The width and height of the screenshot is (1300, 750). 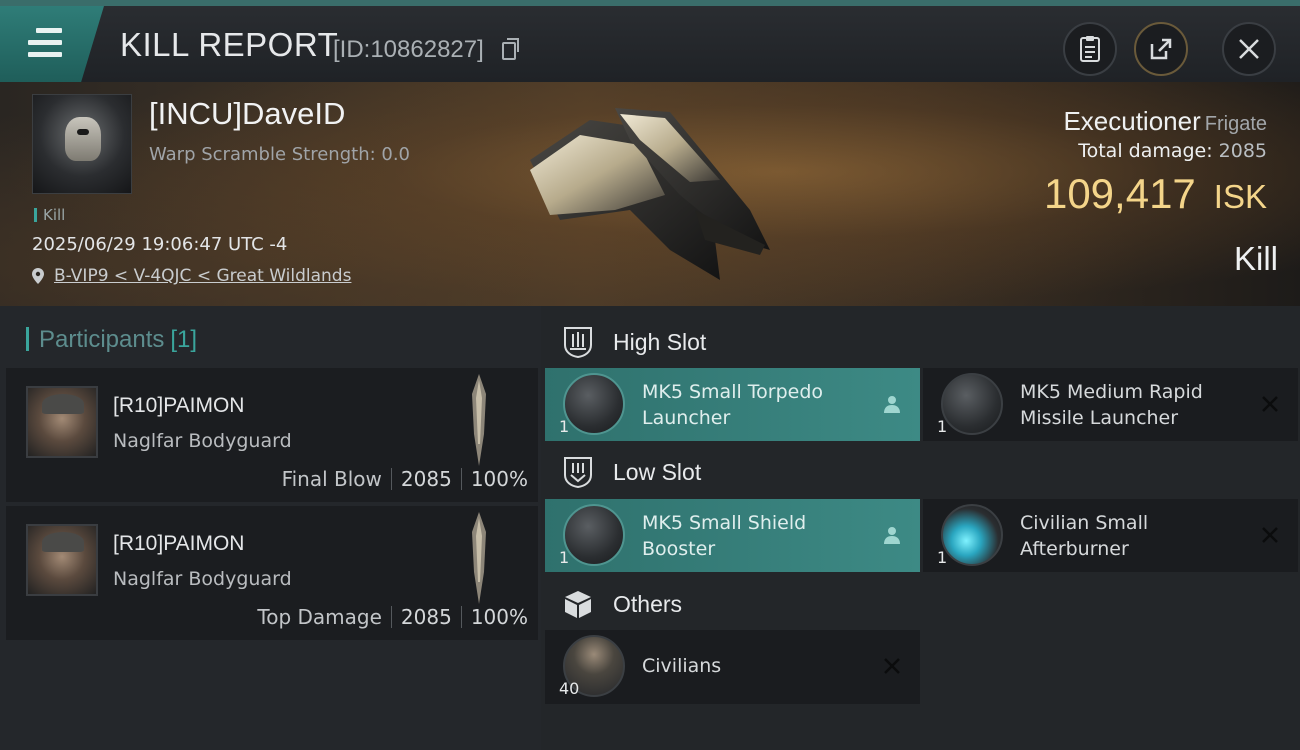 I want to click on module-name: MK5 Small Torpedo Launcher, so click(x=733, y=405).